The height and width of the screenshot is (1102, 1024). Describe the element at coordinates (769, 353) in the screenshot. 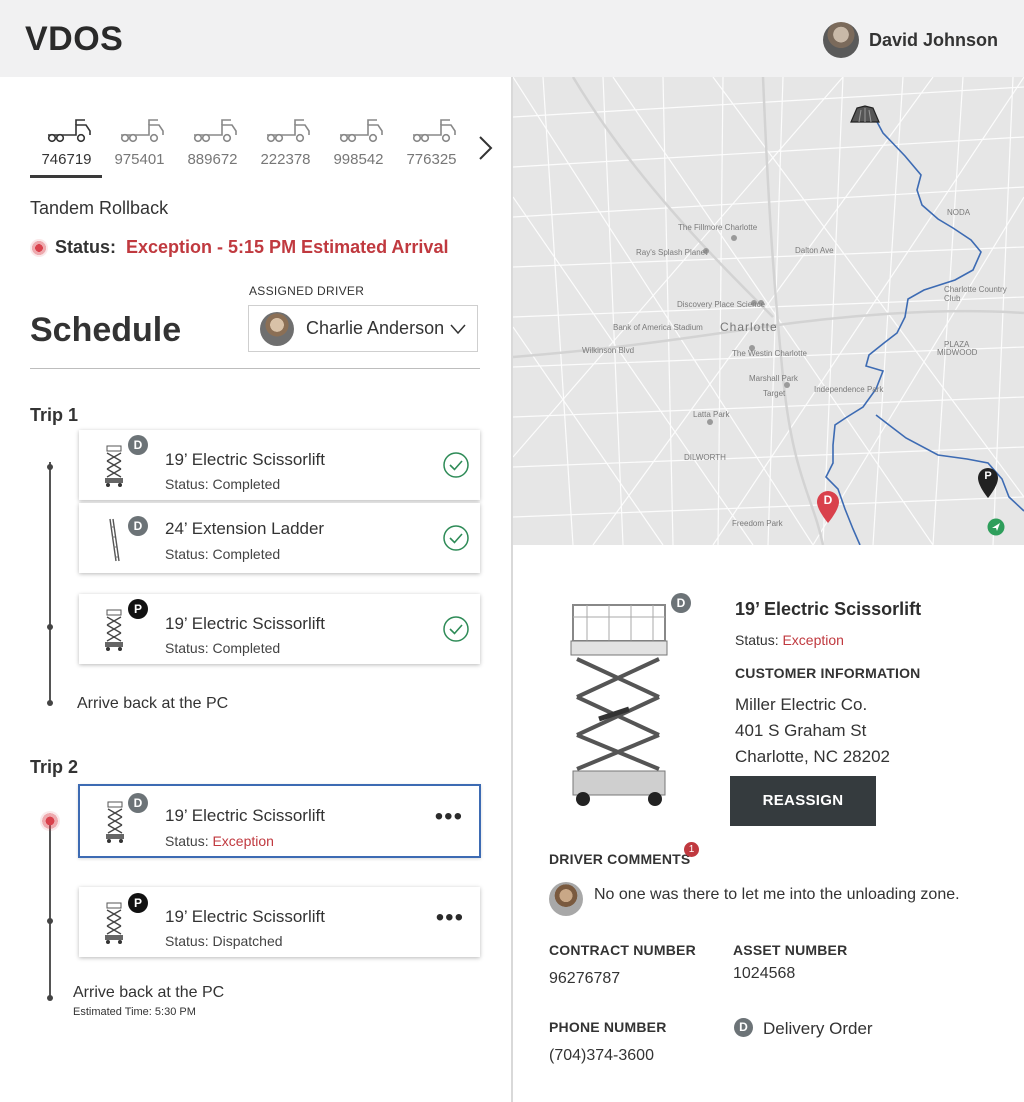

I see `map-label: The Westin Charlotte` at that location.